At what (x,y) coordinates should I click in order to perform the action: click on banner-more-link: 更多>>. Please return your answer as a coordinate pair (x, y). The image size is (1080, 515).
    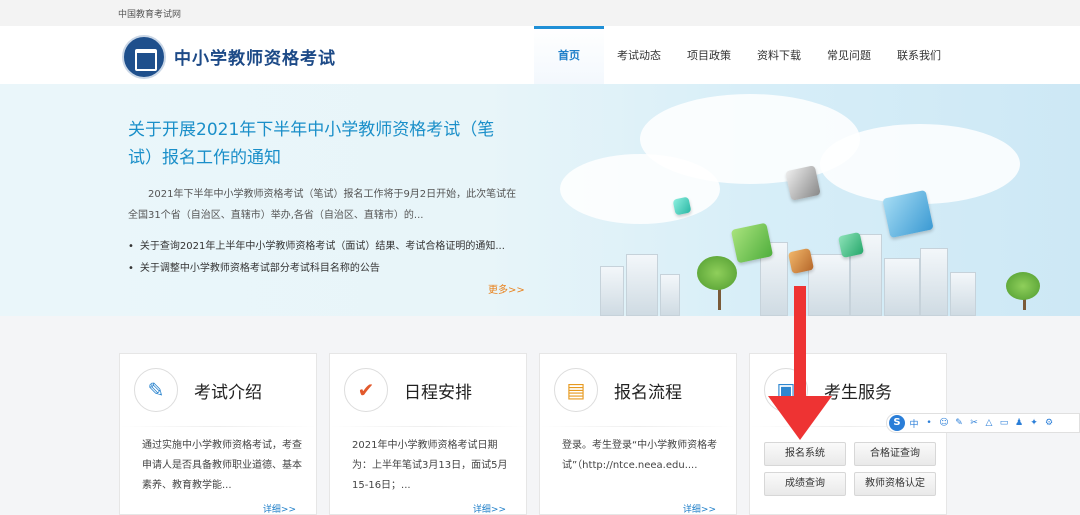
    Looking at the image, I should click on (506, 288).